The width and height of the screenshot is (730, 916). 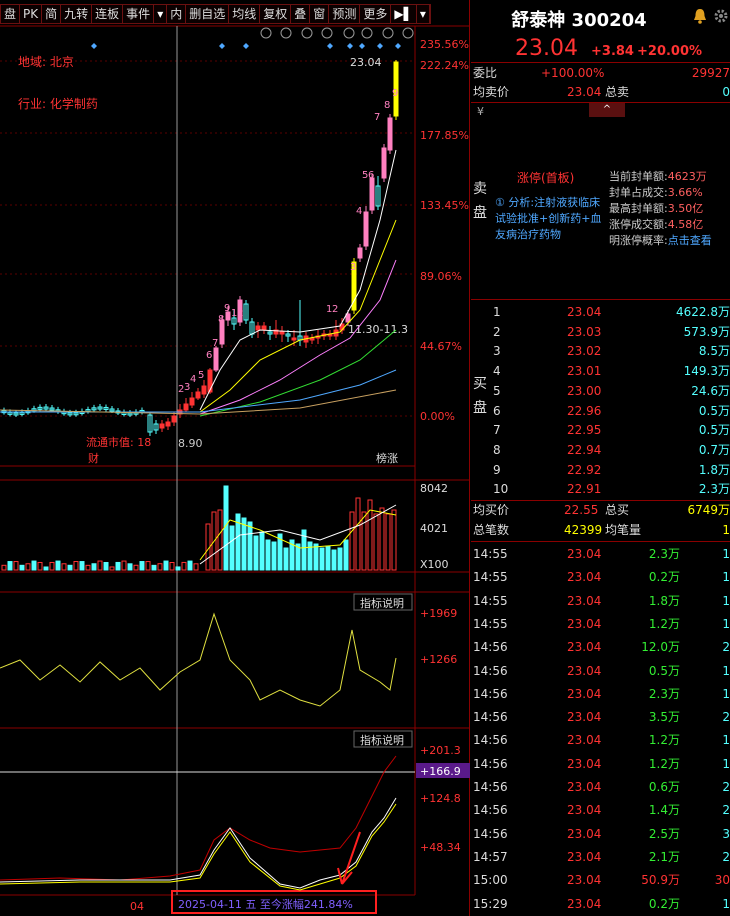 What do you see at coordinates (423, 14) in the screenshot?
I see `toolbar-more-button: ▾` at bounding box center [423, 14].